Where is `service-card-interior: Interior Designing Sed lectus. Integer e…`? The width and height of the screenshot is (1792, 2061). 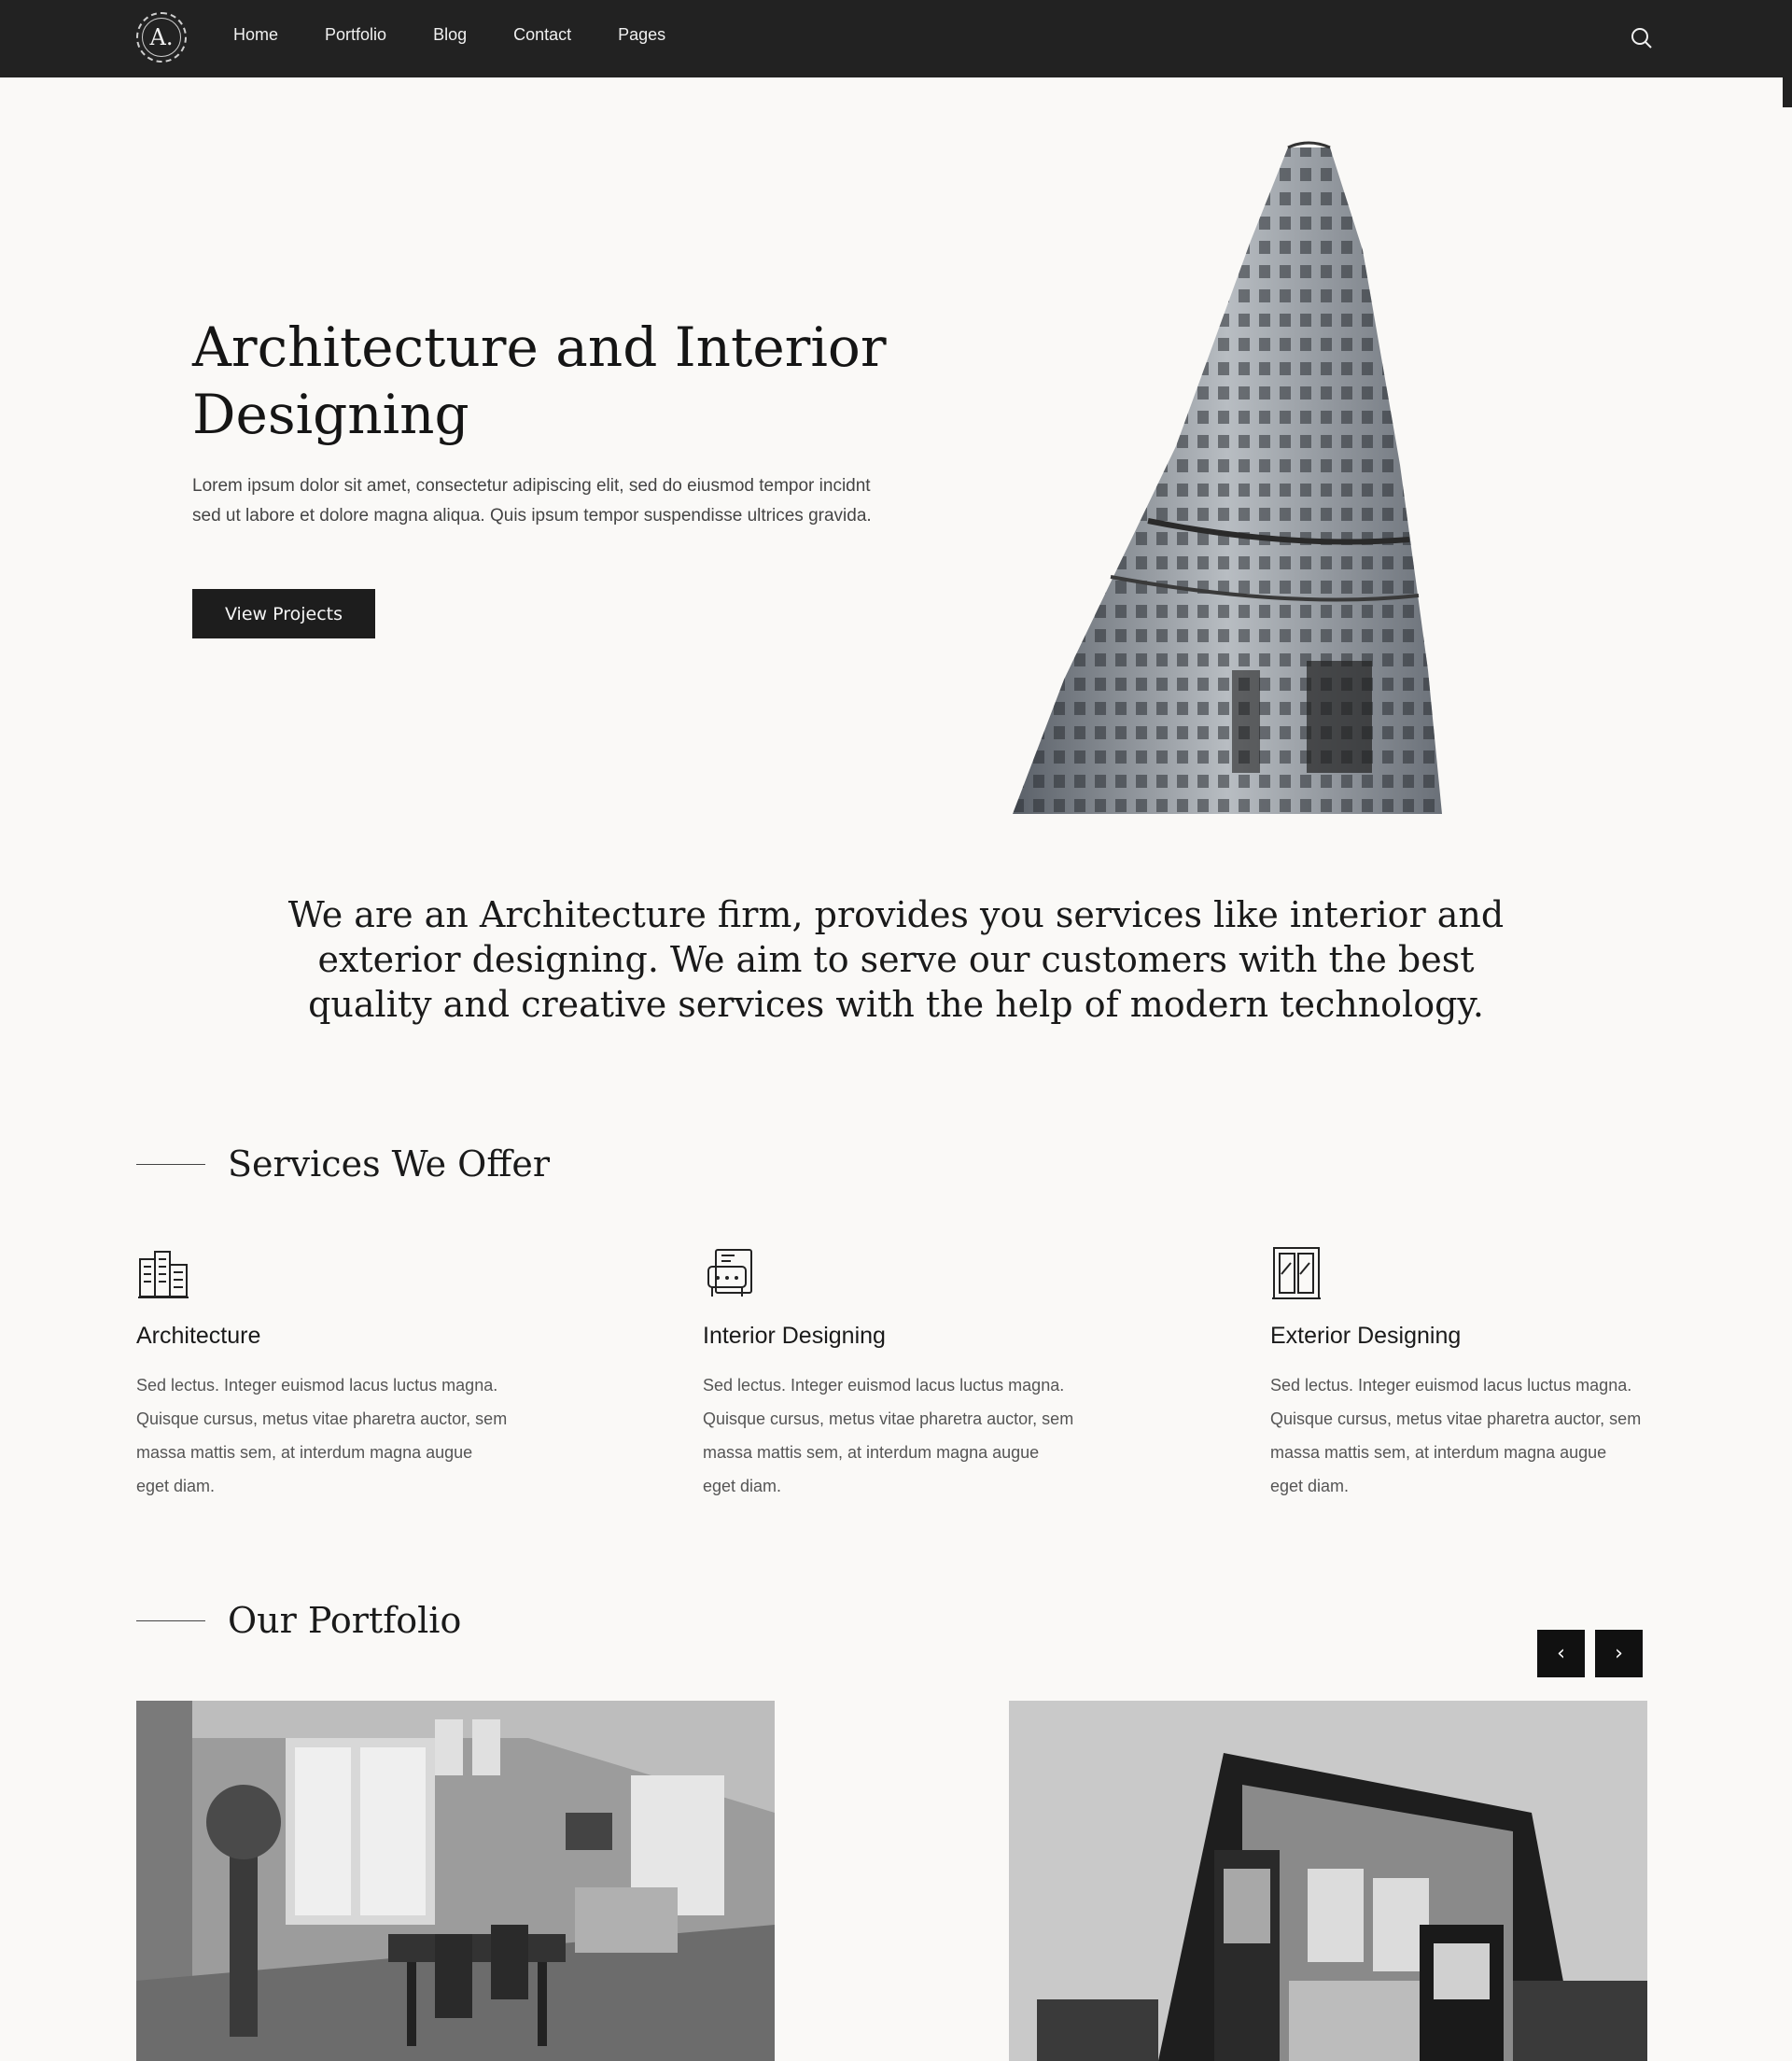 service-card-interior: Interior Designing Sed lectus. Integer e… is located at coordinates (899, 1374).